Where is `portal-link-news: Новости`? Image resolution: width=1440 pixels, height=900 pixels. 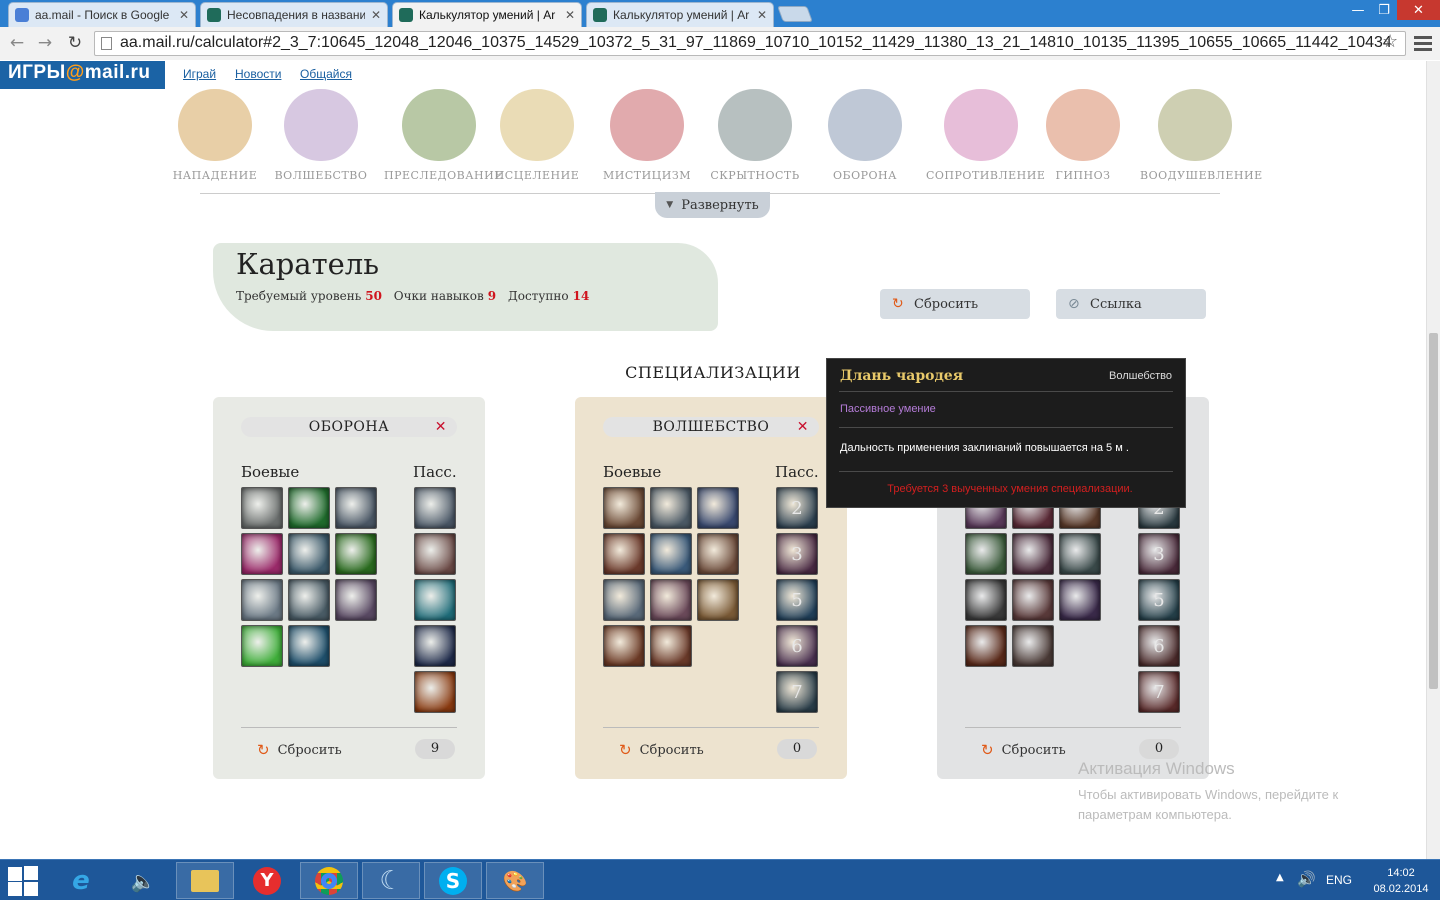 portal-link-news: Новости is located at coordinates (258, 74).